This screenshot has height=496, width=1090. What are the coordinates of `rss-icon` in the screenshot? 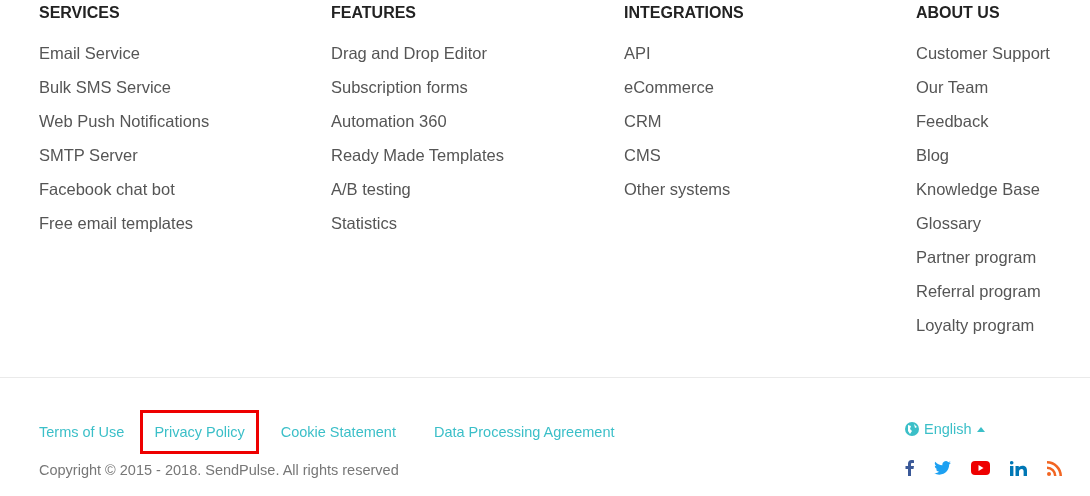 It's located at (1054, 468).